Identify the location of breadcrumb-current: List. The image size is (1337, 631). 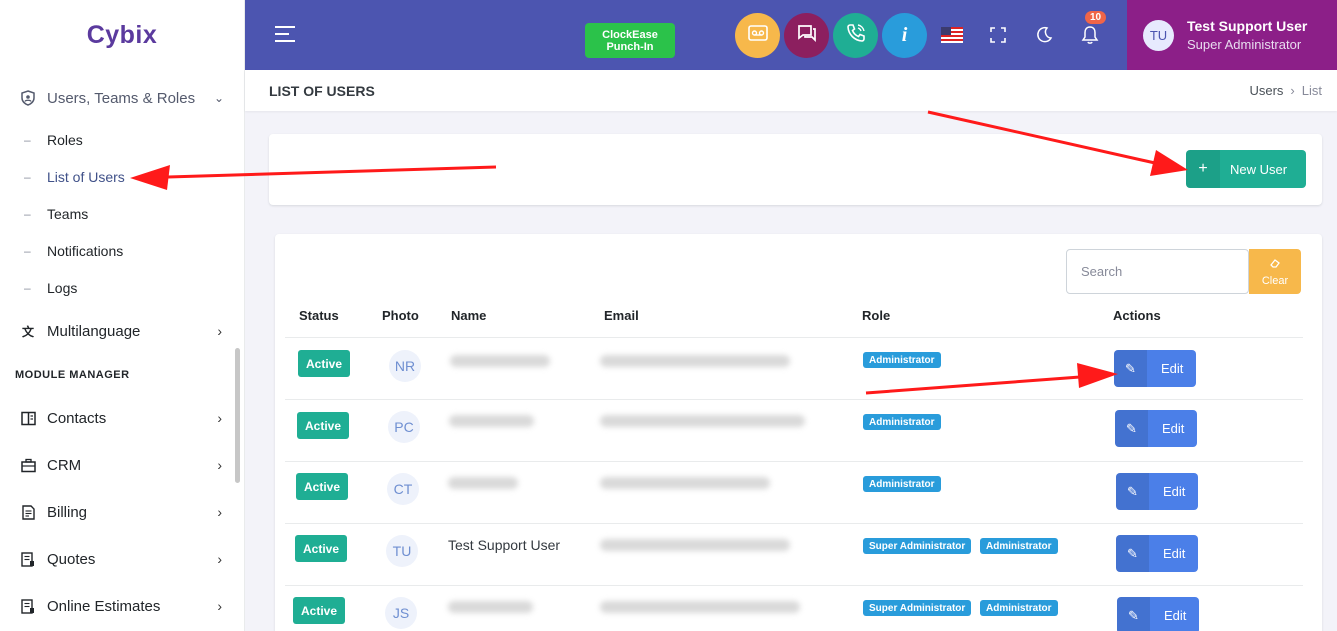
(1311, 90).